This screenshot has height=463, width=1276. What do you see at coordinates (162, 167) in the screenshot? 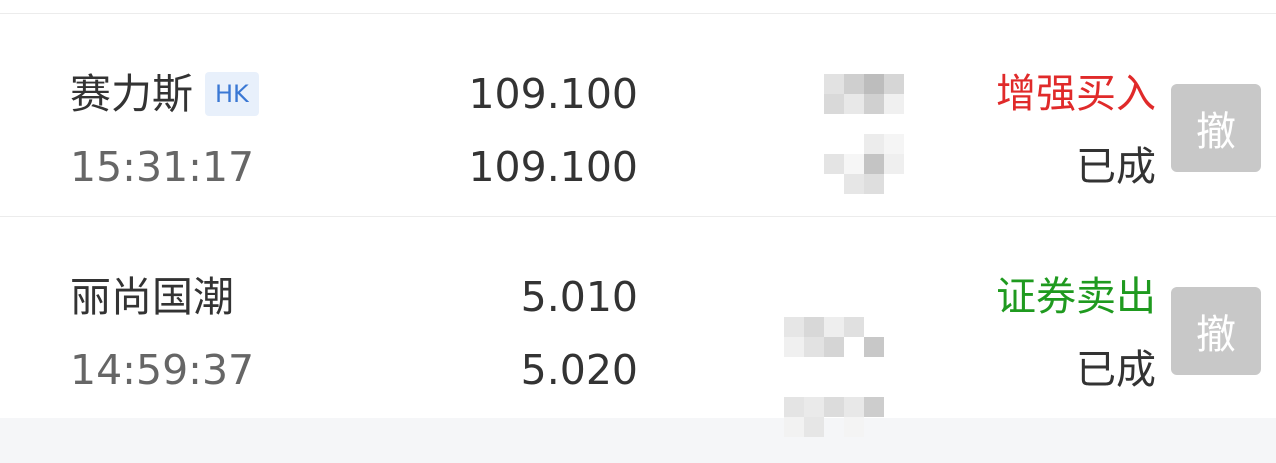
I see `order-time: 15:31:17` at bounding box center [162, 167].